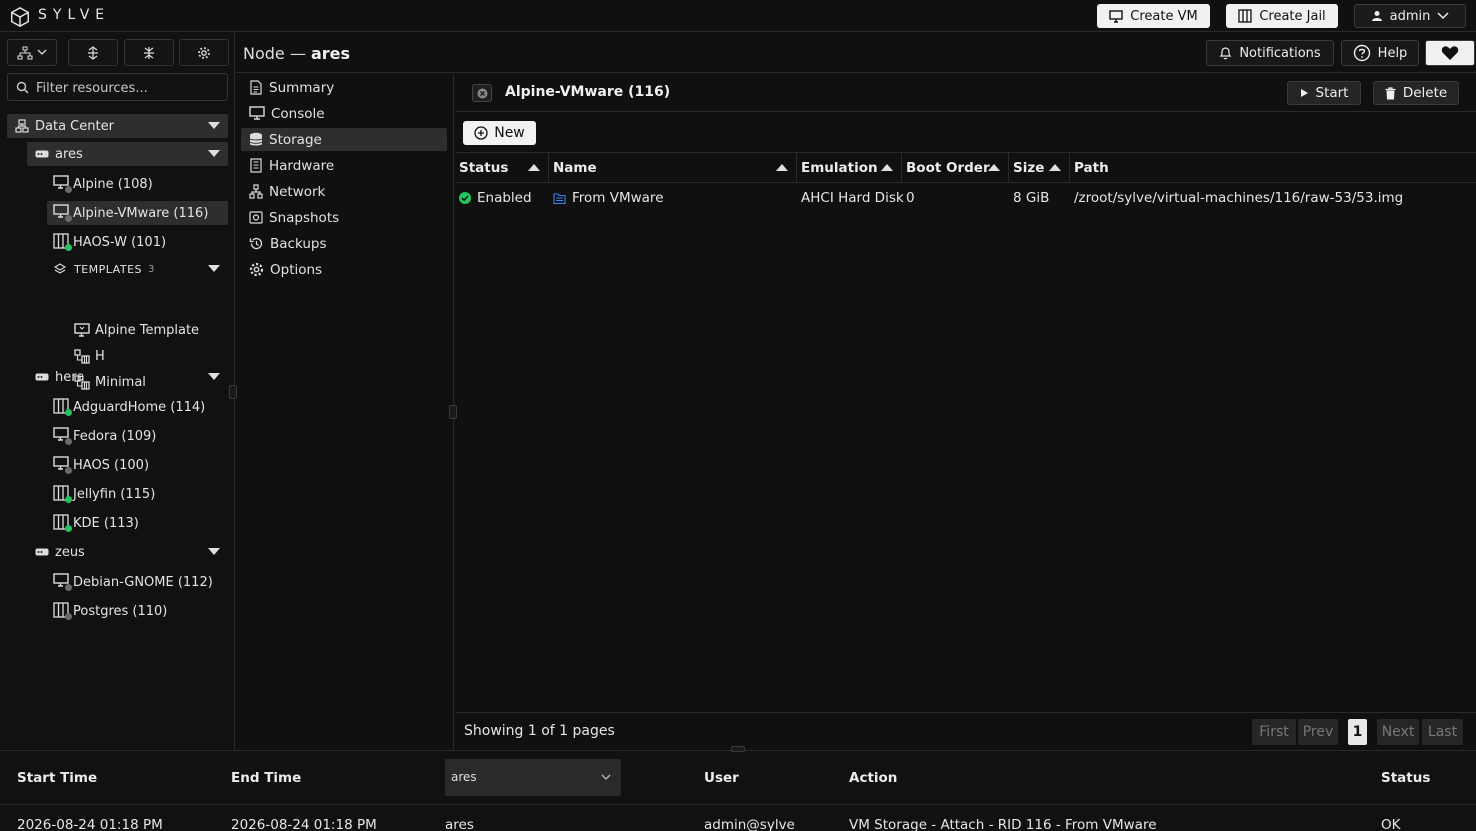  I want to click on menu-options: Options, so click(344, 269).